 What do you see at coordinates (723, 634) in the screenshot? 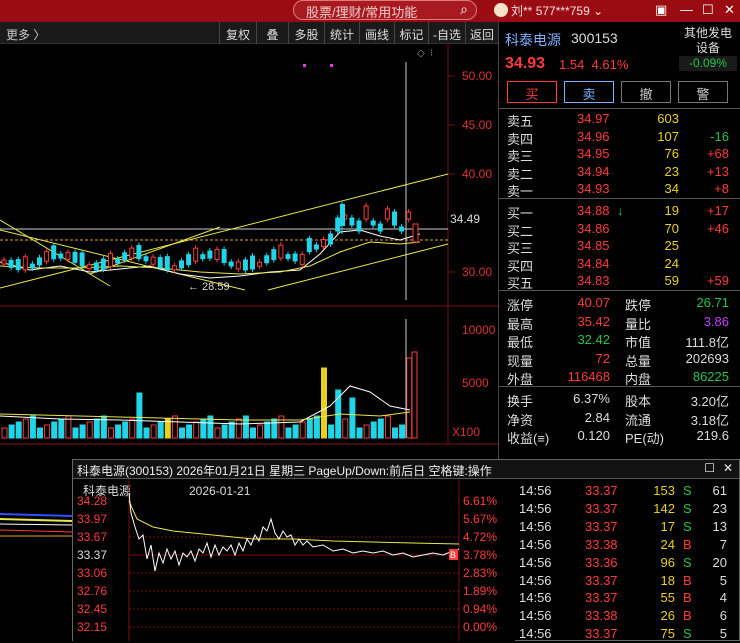
I see `tick-count: 5` at bounding box center [723, 634].